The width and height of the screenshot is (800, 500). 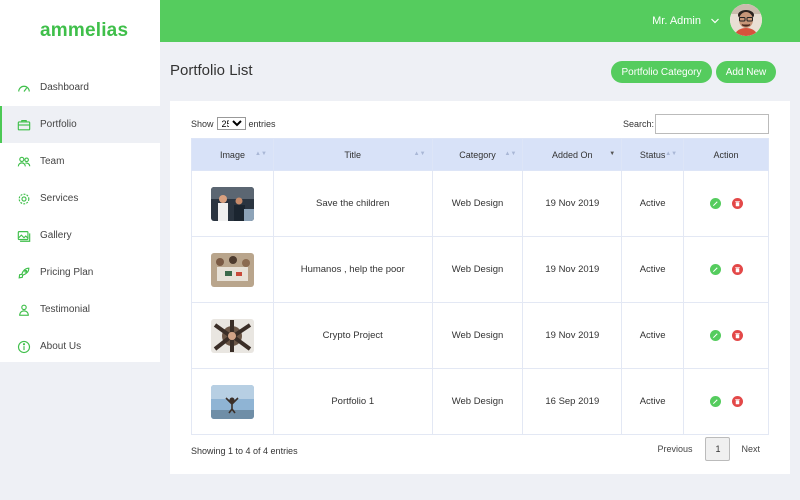 What do you see at coordinates (352, 401) in the screenshot?
I see `title-cell: Portfolio 1` at bounding box center [352, 401].